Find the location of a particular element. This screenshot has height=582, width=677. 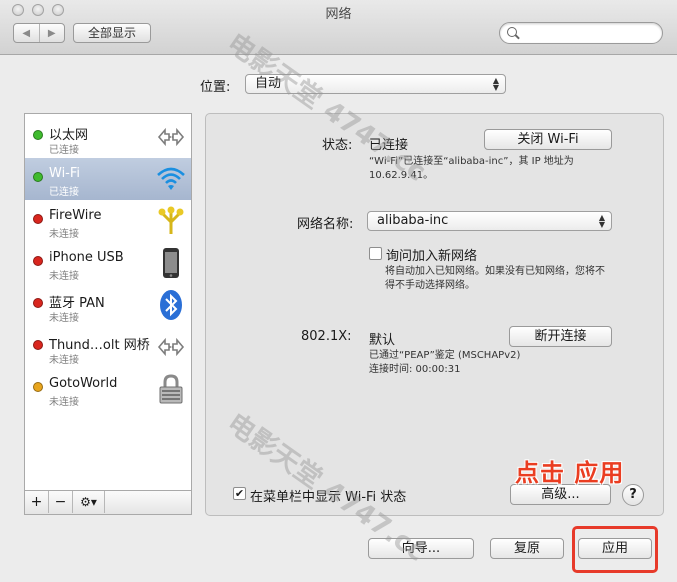

service-item-iphone-usb: iPhone USB 未连接 is located at coordinates (108, 263).